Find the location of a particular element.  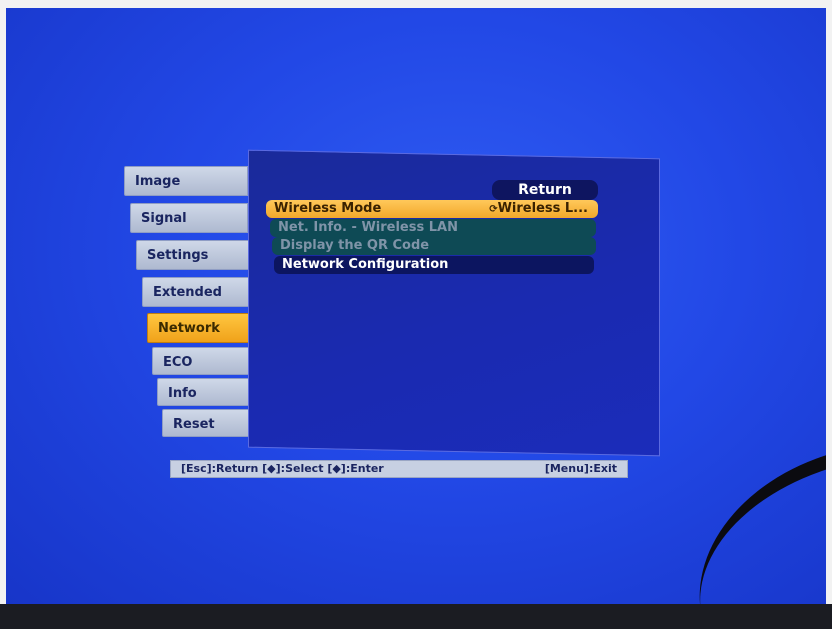

tab-eco: ECO is located at coordinates (207, 361).